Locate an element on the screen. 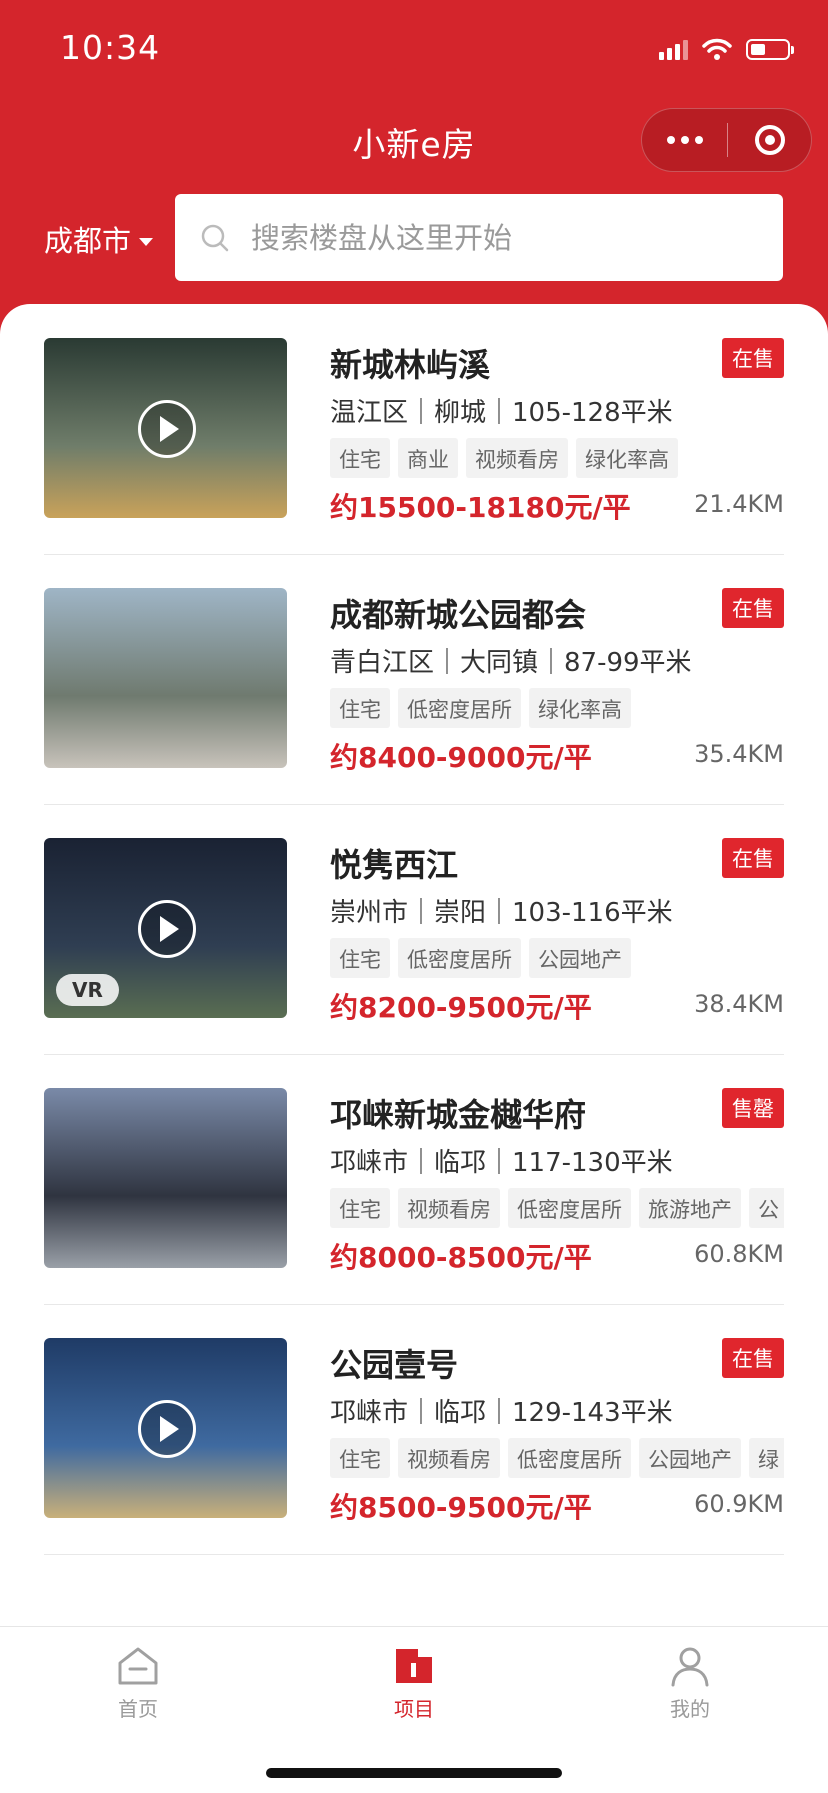 The image size is (828, 1793). tab-projects: 项目 is located at coordinates (414, 1683).